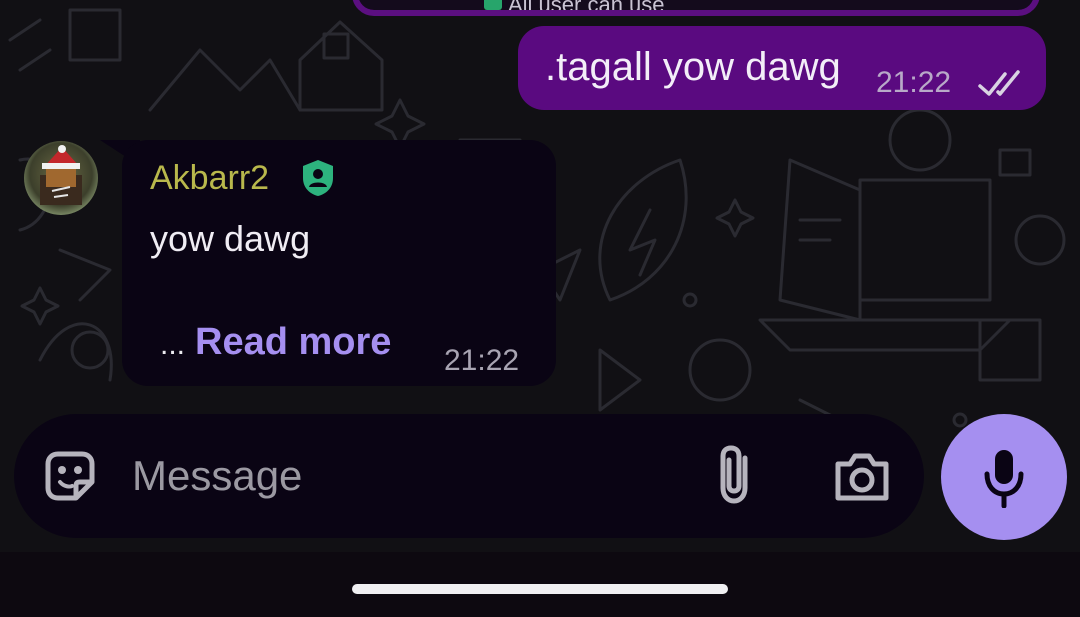  What do you see at coordinates (318, 178) in the screenshot?
I see `admin-shield-icon` at bounding box center [318, 178].